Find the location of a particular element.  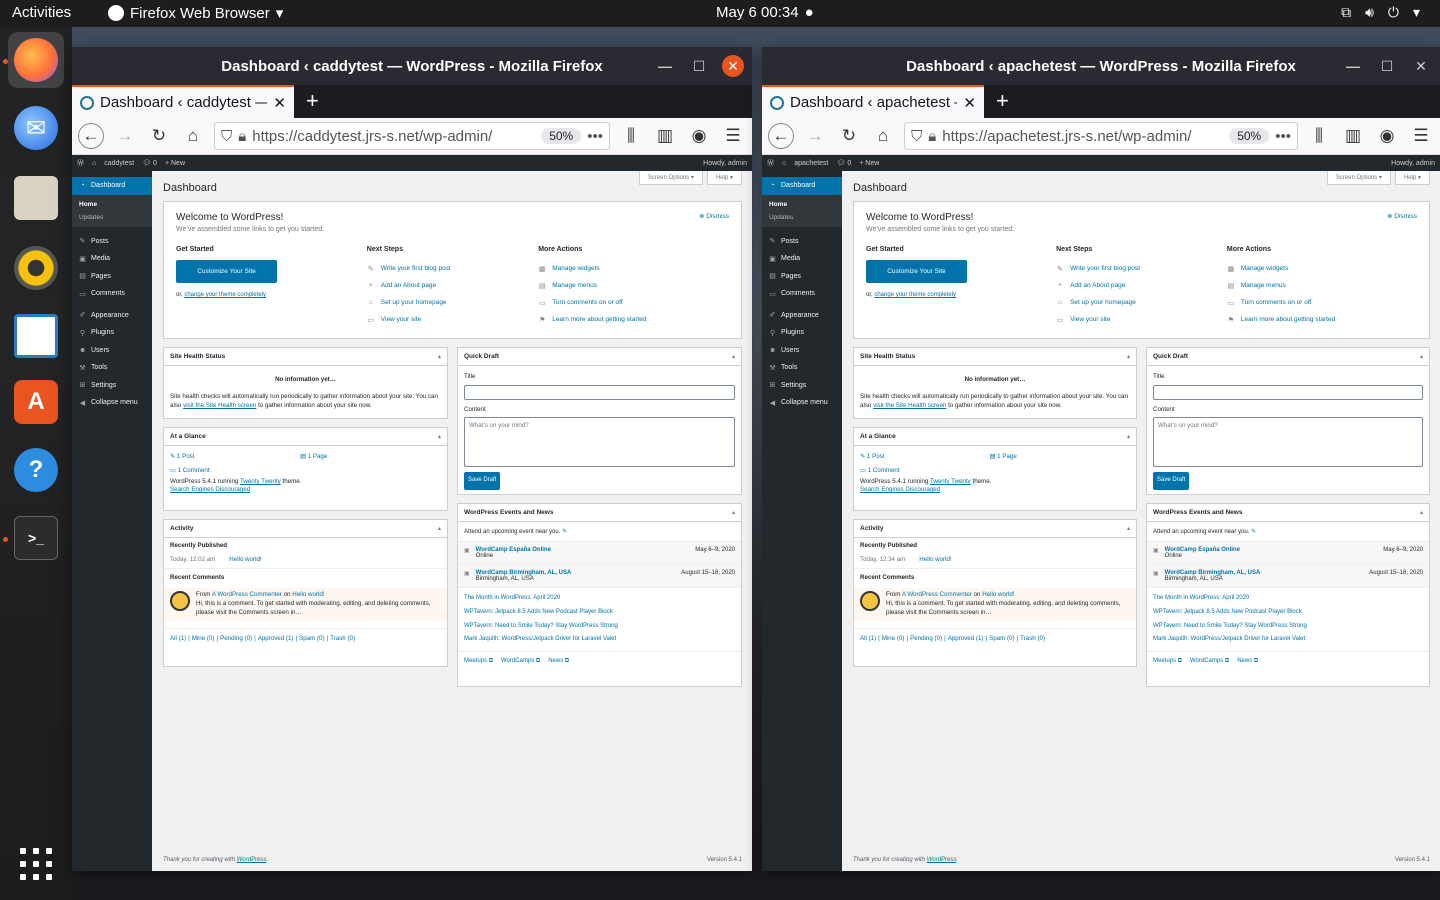

back-icon: ← is located at coordinates (781, 136).